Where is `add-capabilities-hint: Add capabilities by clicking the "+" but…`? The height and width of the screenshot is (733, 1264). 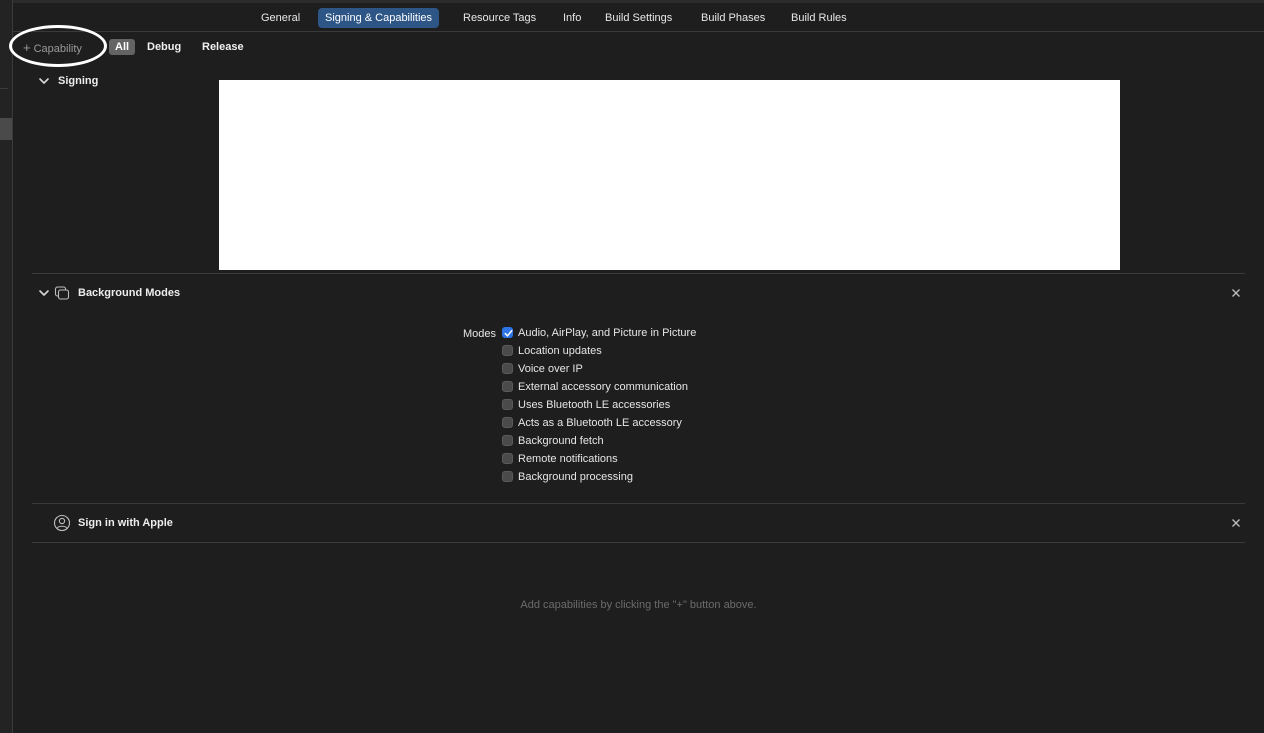
add-capabilities-hint: Add capabilities by clicking the "+" but… is located at coordinates (638, 605).